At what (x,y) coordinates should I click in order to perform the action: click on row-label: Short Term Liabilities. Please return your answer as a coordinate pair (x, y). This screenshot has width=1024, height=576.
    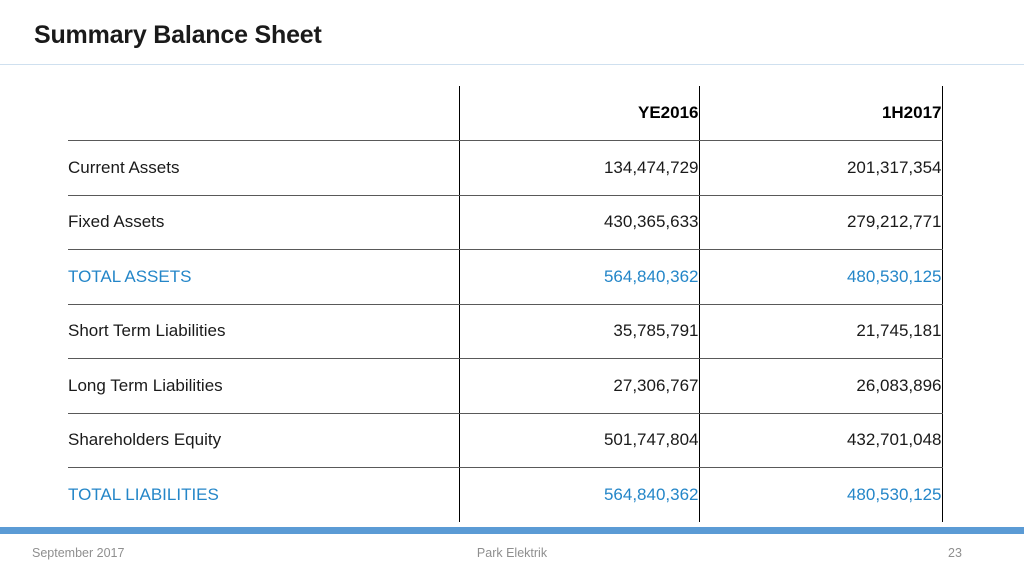
    Looking at the image, I should click on (263, 331).